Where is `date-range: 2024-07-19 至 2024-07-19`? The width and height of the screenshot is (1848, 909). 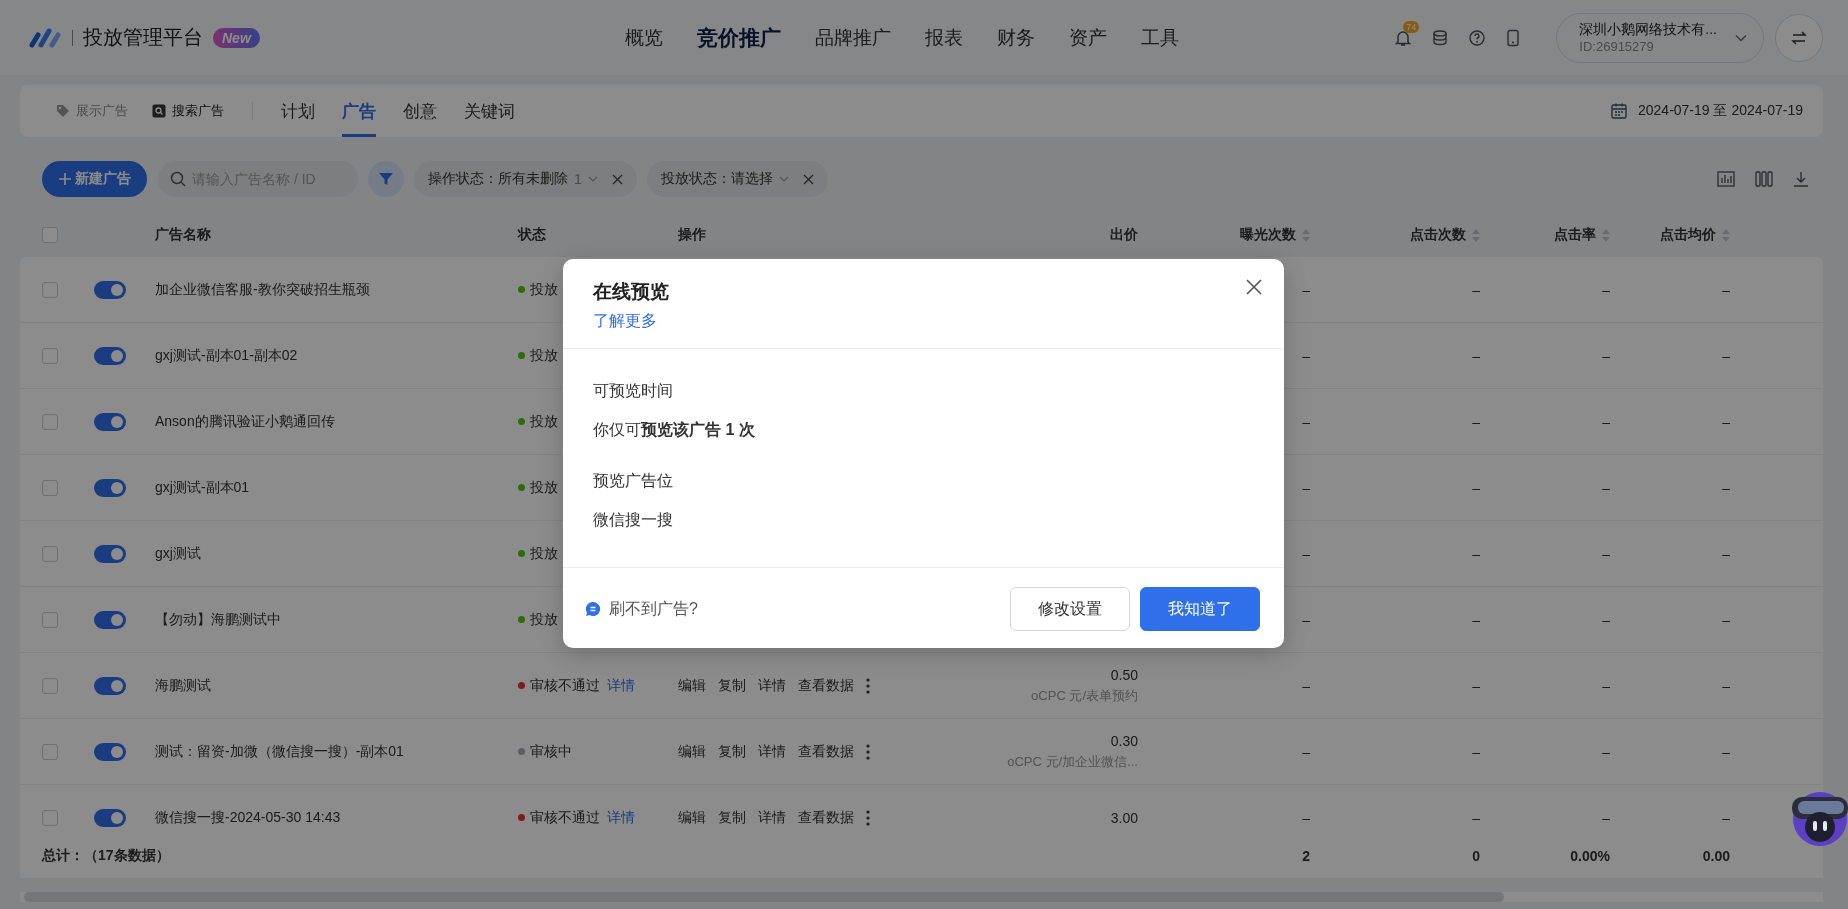 date-range: 2024-07-19 至 2024-07-19 is located at coordinates (1720, 111).